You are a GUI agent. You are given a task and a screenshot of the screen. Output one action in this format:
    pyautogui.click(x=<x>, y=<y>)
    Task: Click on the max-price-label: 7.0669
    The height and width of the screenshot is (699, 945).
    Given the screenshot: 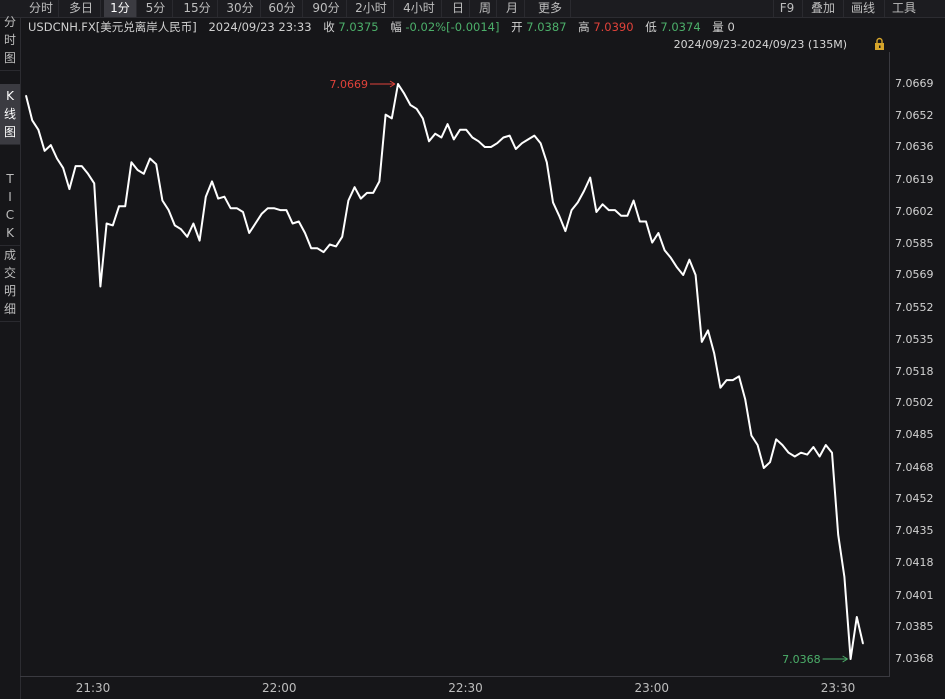 What is the action you would take?
    pyautogui.click(x=349, y=84)
    